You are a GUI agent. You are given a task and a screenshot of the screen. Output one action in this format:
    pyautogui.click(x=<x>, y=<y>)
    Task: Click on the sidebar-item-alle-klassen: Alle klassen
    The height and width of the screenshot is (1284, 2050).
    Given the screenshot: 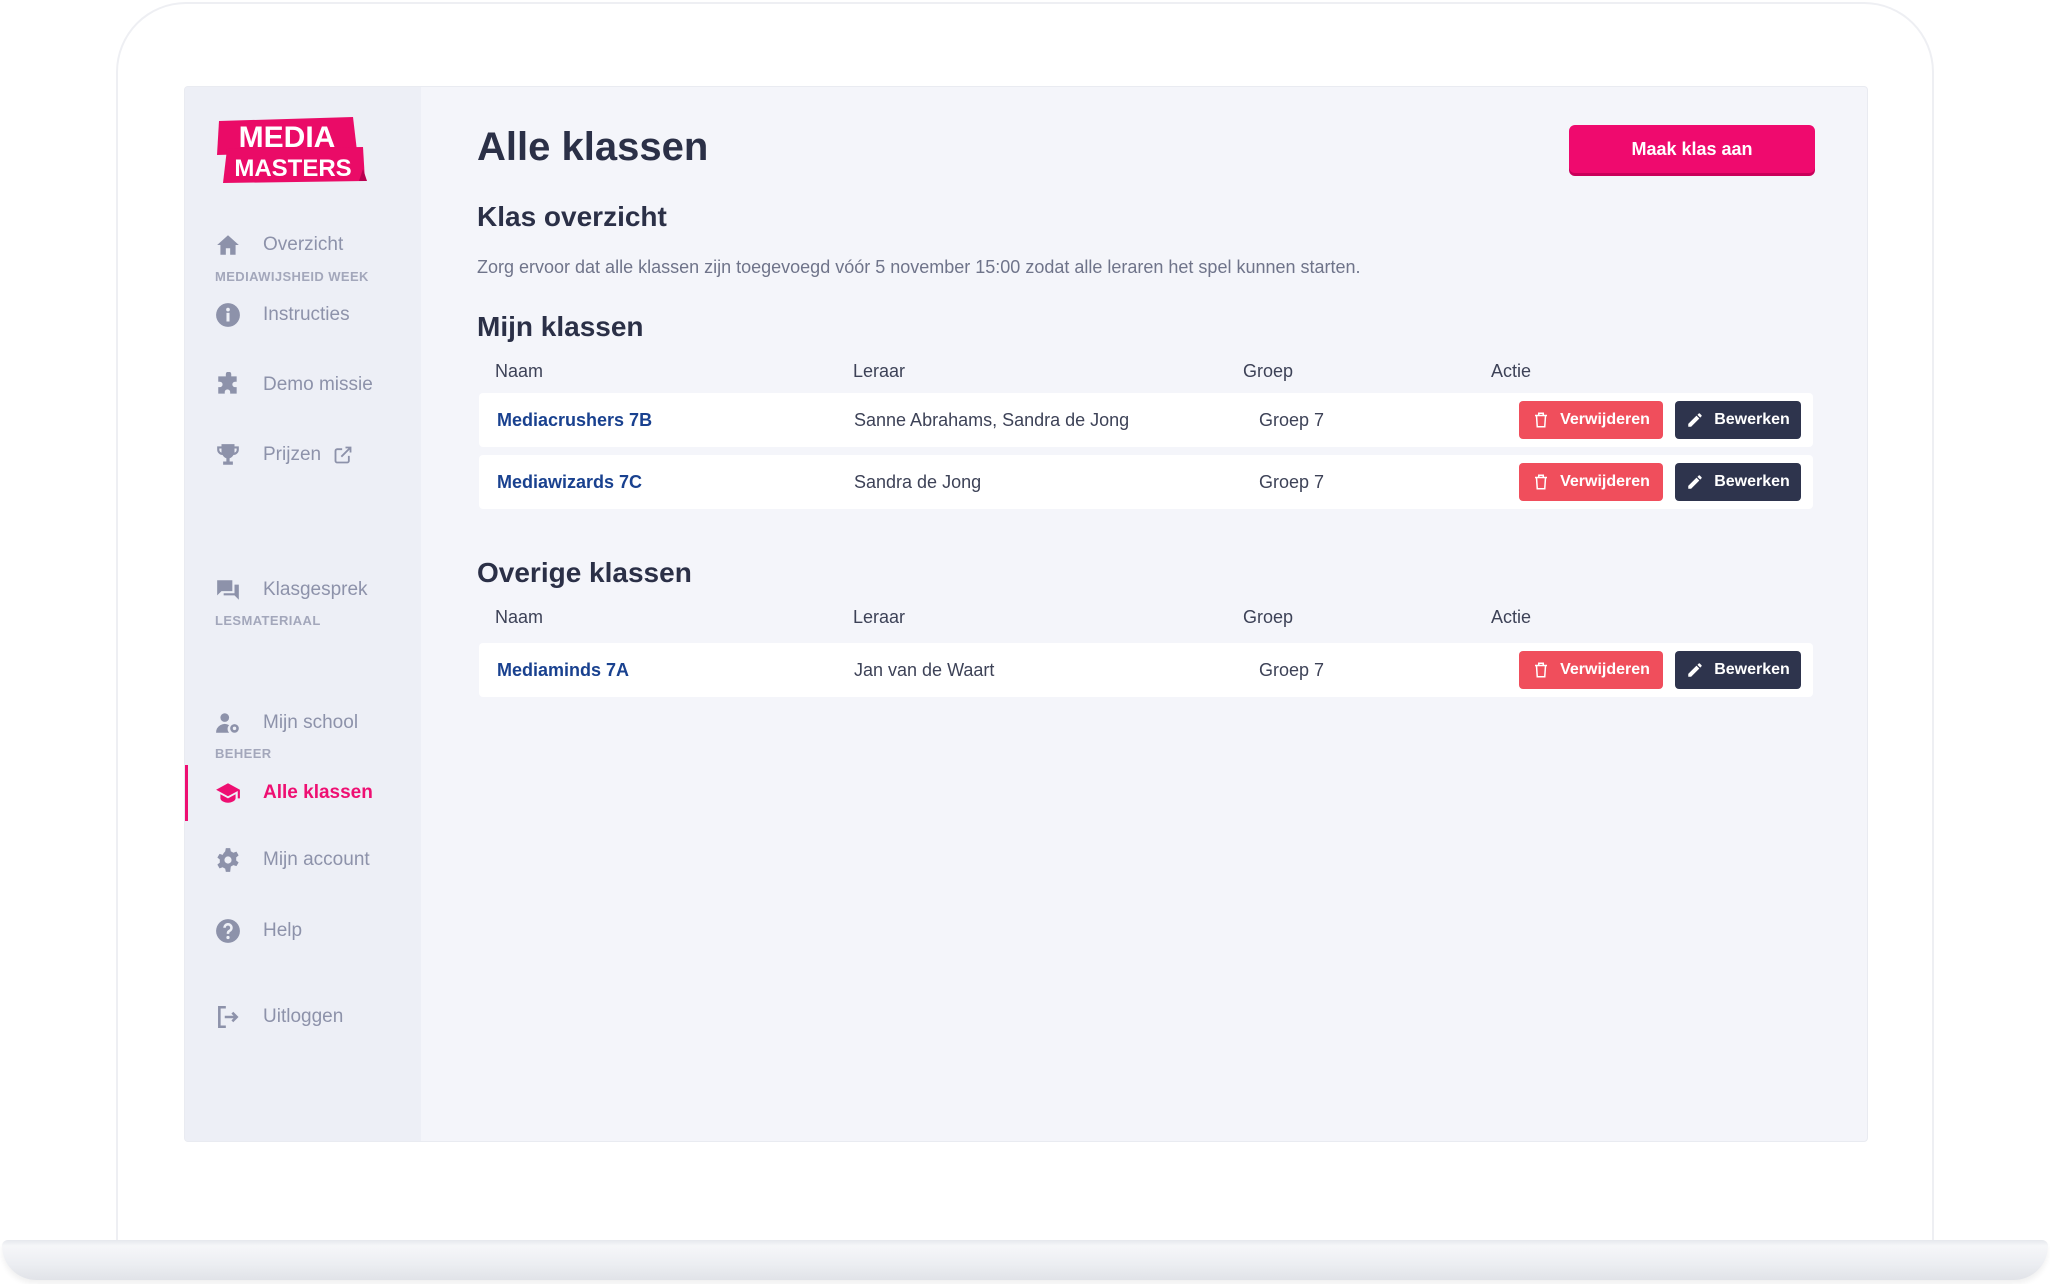 What is the action you would take?
    pyautogui.click(x=303, y=793)
    